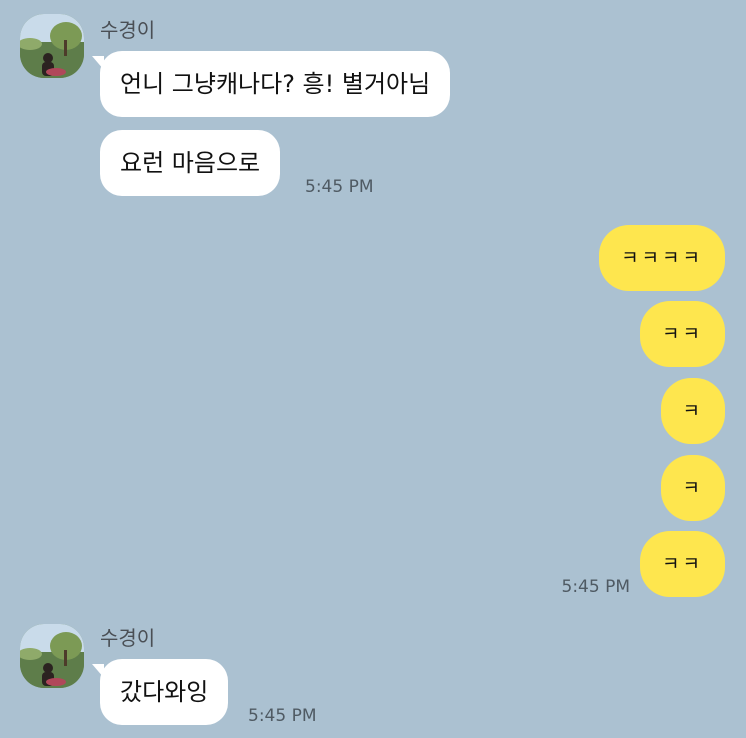  I want to click on incoming-message-bubble: 갔다와잉, so click(164, 692).